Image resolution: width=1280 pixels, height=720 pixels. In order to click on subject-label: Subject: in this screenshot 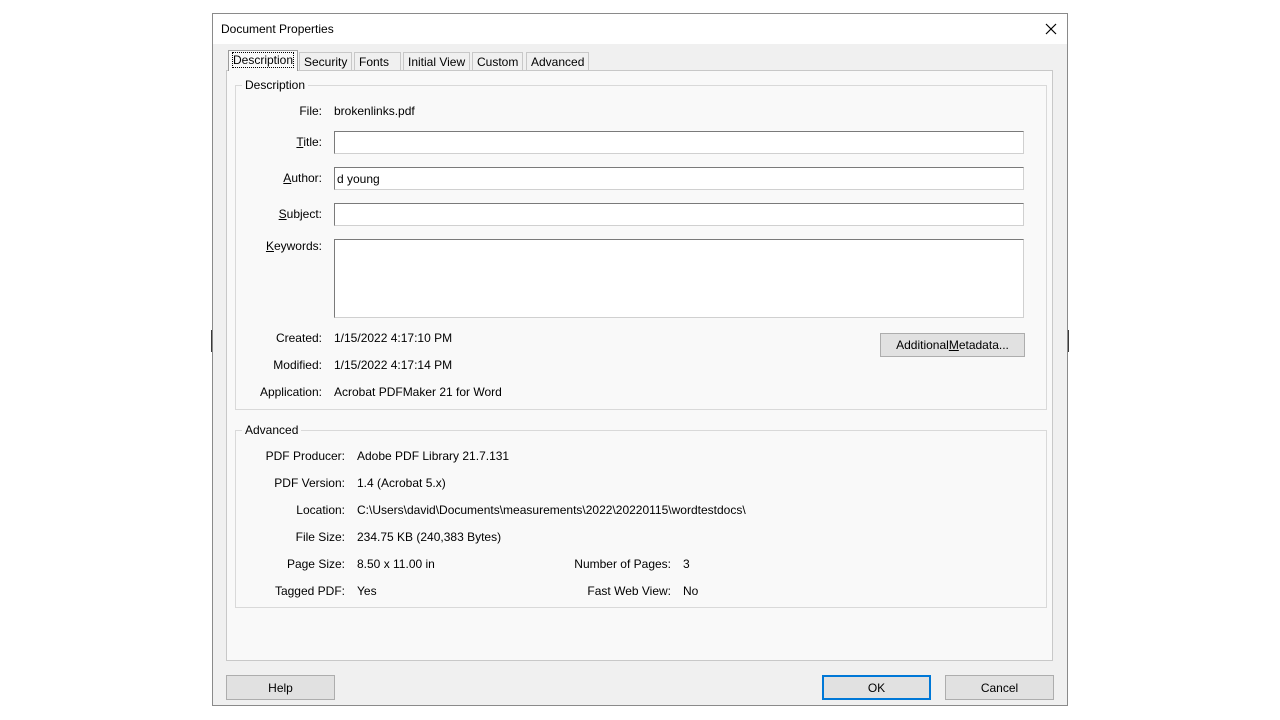, I will do `click(300, 214)`.